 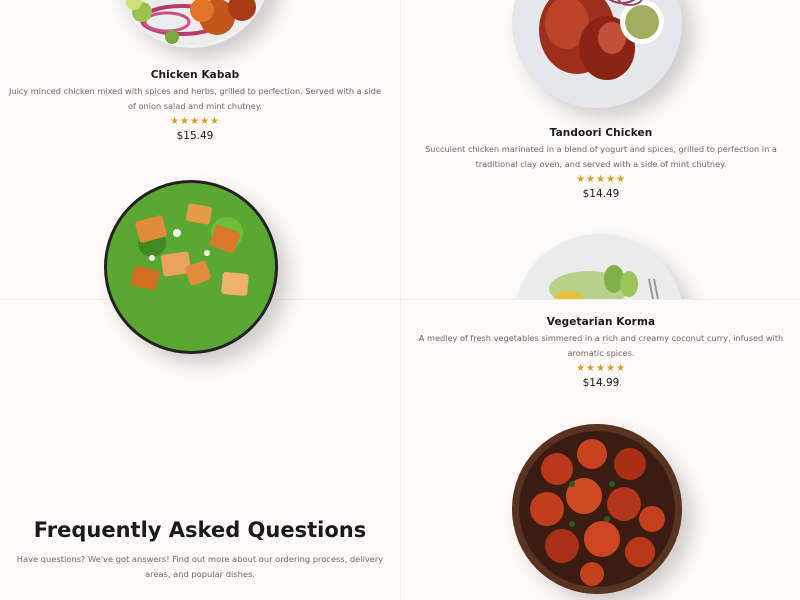 What do you see at coordinates (601, 383) in the screenshot?
I see `dish-price: $14.99` at bounding box center [601, 383].